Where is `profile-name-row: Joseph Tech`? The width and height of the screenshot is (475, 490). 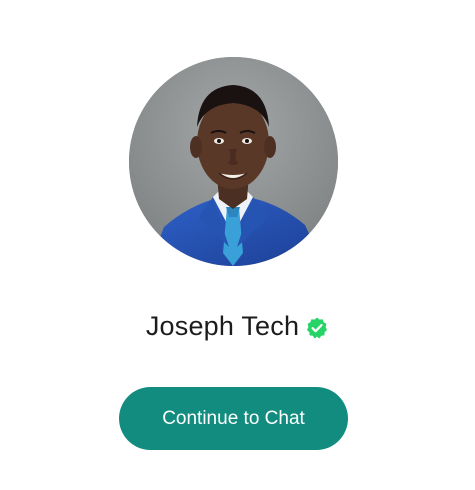 profile-name-row: Joseph Tech is located at coordinates (237, 326).